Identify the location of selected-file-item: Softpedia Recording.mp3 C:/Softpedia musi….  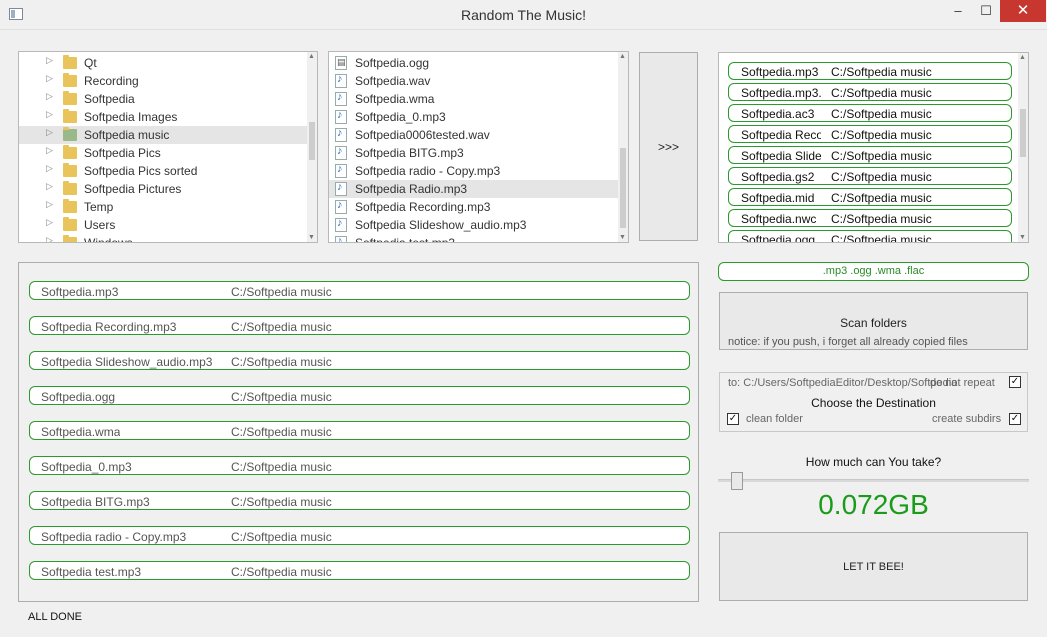
(870, 134).